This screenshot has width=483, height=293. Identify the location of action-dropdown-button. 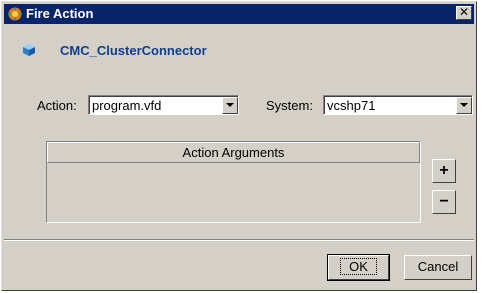
(230, 105).